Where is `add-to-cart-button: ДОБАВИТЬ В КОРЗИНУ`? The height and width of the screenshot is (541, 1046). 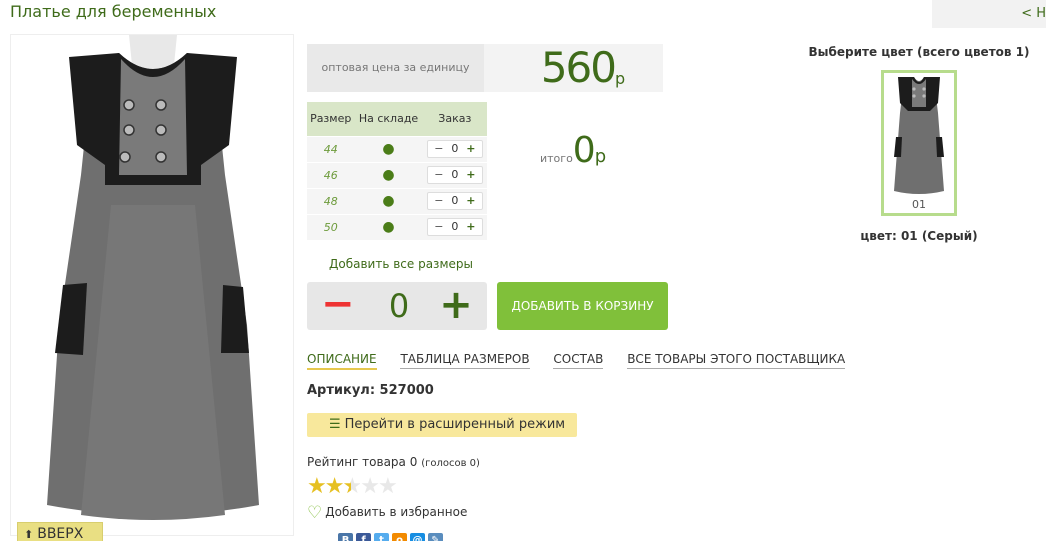
add-to-cart-button: ДОБАВИТЬ В КОРЗИНУ is located at coordinates (582, 306).